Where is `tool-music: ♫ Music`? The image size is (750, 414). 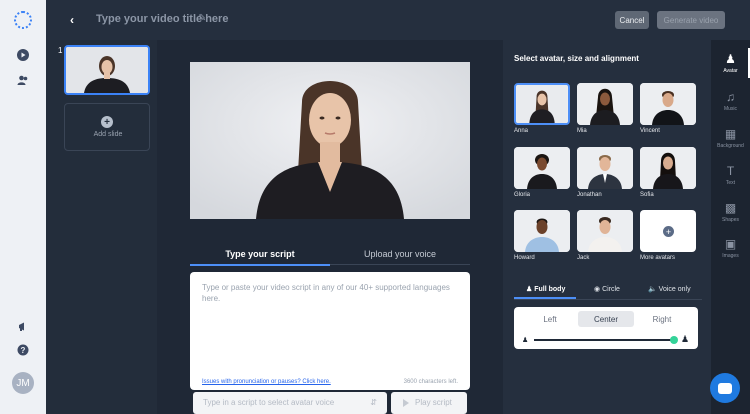
tool-music: ♫ Music is located at coordinates (730, 101).